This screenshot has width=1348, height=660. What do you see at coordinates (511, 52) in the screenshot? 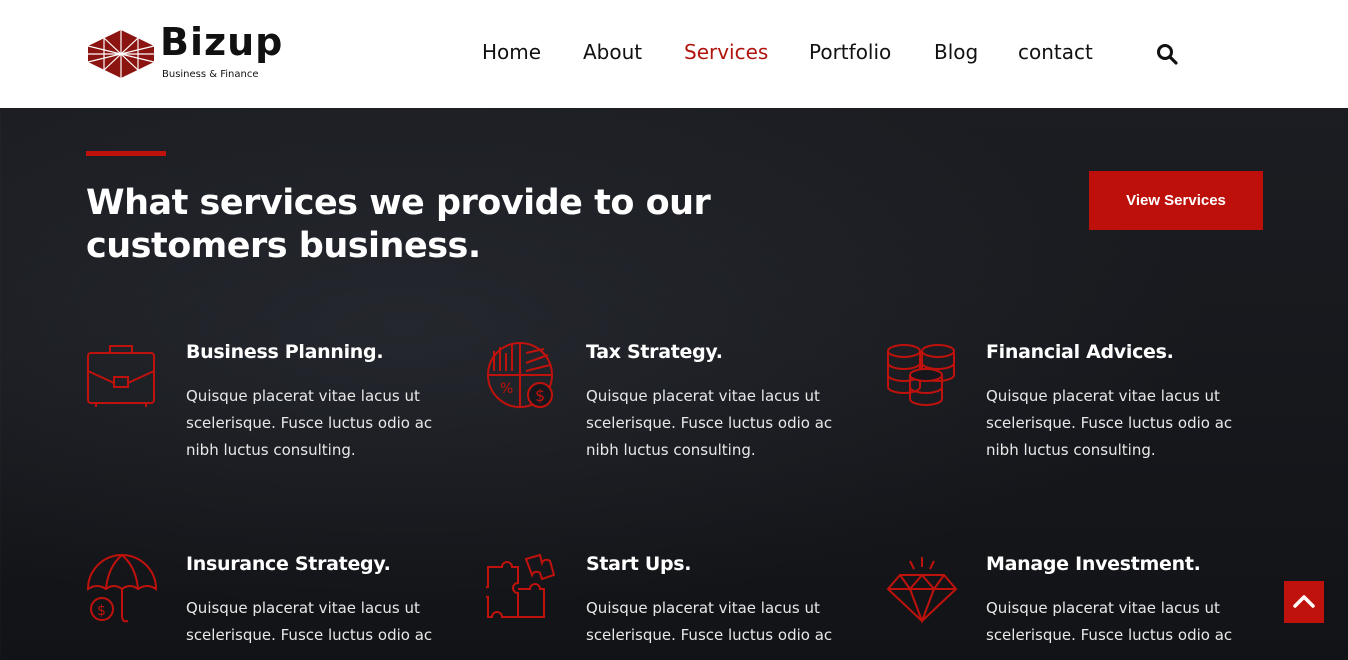
I see `nav-home: Home` at bounding box center [511, 52].